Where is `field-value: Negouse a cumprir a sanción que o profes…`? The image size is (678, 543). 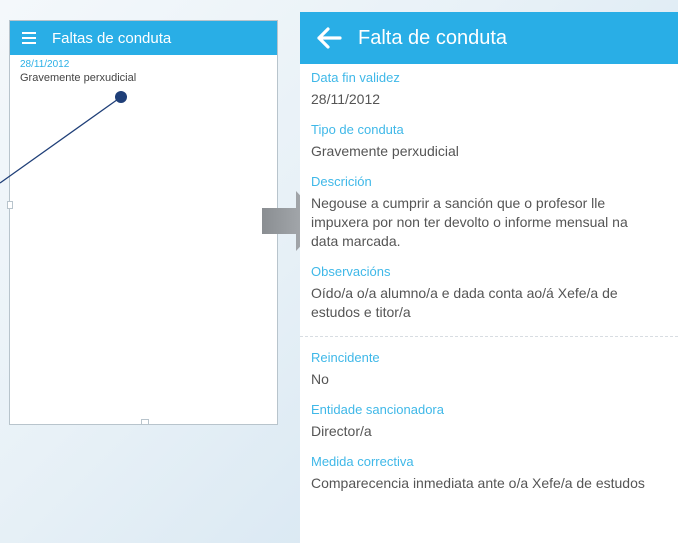
field-value: Negouse a cumprir a sanción que o profes… is located at coordinates (469, 222).